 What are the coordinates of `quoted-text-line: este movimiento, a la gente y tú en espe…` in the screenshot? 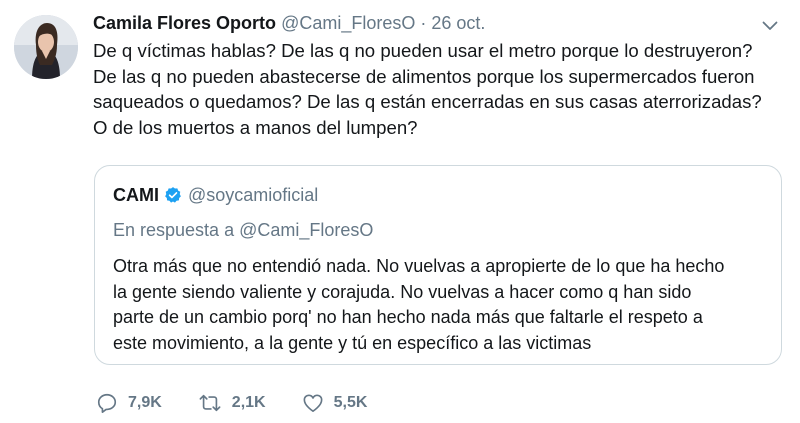 It's located at (352, 342).